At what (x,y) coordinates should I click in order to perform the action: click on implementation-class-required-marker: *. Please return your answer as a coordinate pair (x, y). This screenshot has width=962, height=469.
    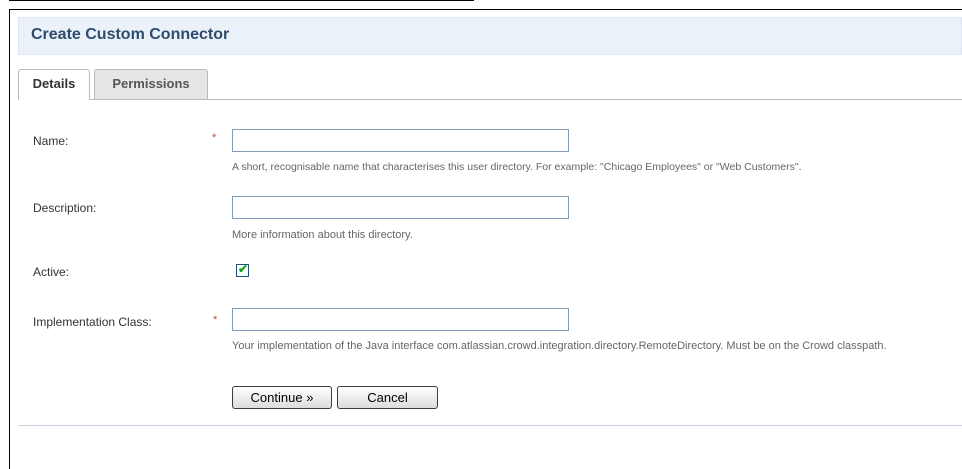
    Looking at the image, I should click on (215, 320).